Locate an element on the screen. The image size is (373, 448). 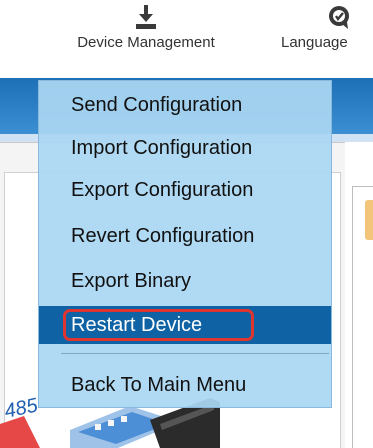
device-management-button: Device Management is located at coordinates (146, 27).